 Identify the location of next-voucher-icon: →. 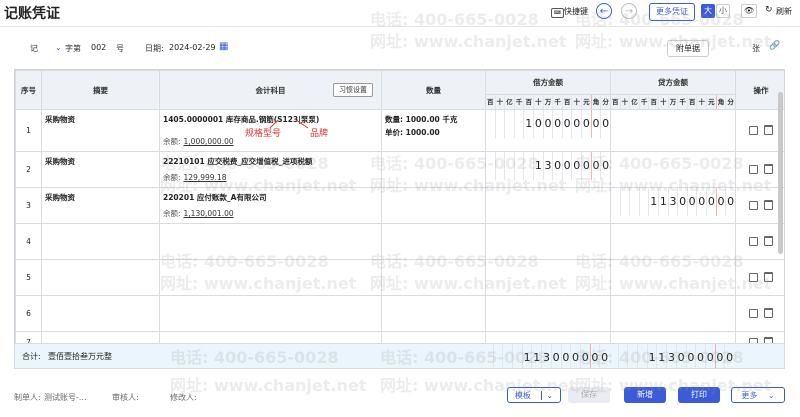
(629, 11).